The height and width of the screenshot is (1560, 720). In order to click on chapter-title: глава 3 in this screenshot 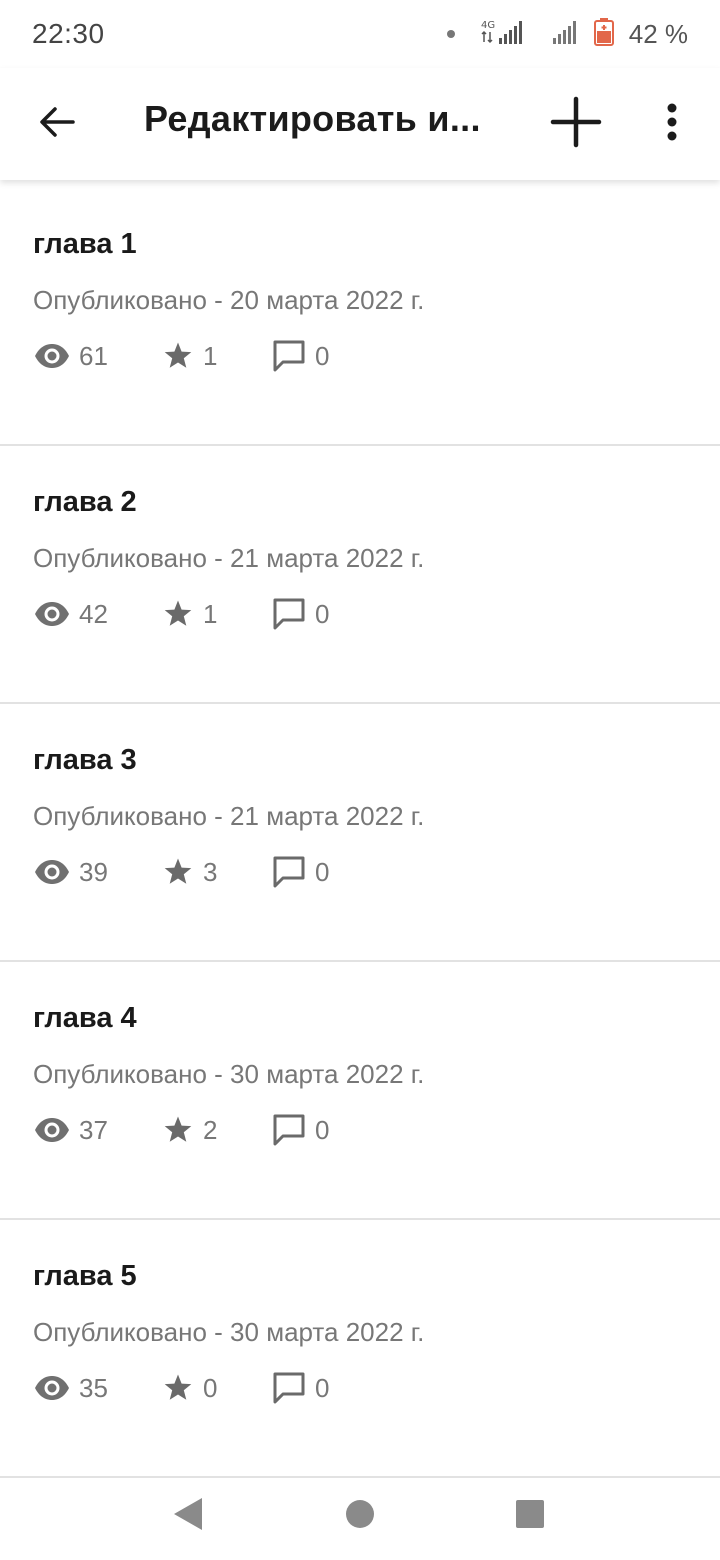, I will do `click(85, 760)`.